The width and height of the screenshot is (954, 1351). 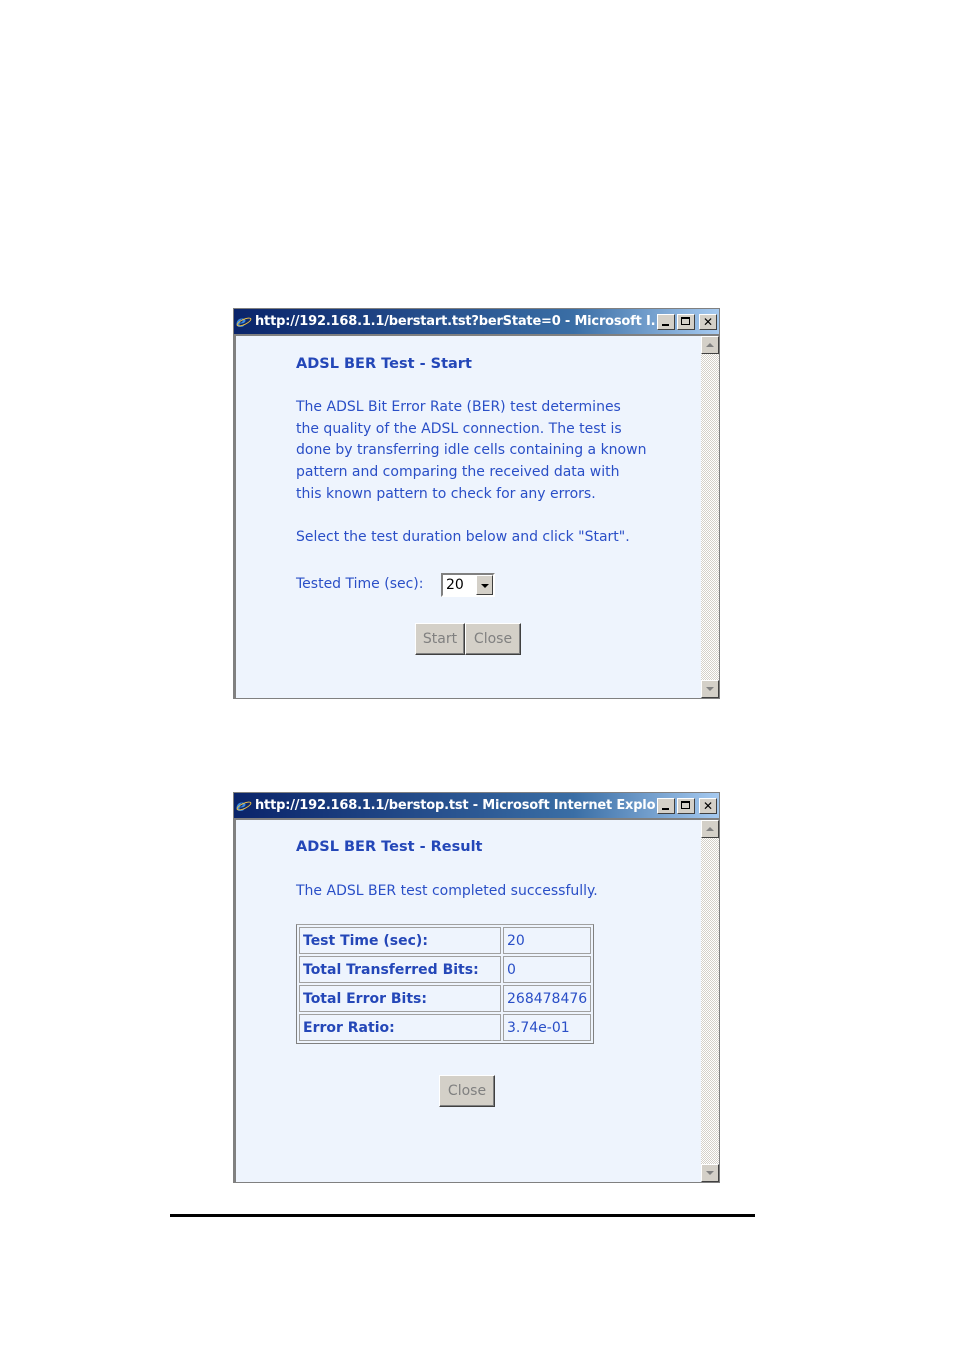 What do you see at coordinates (547, 940) in the screenshot?
I see `result-value: 20` at bounding box center [547, 940].